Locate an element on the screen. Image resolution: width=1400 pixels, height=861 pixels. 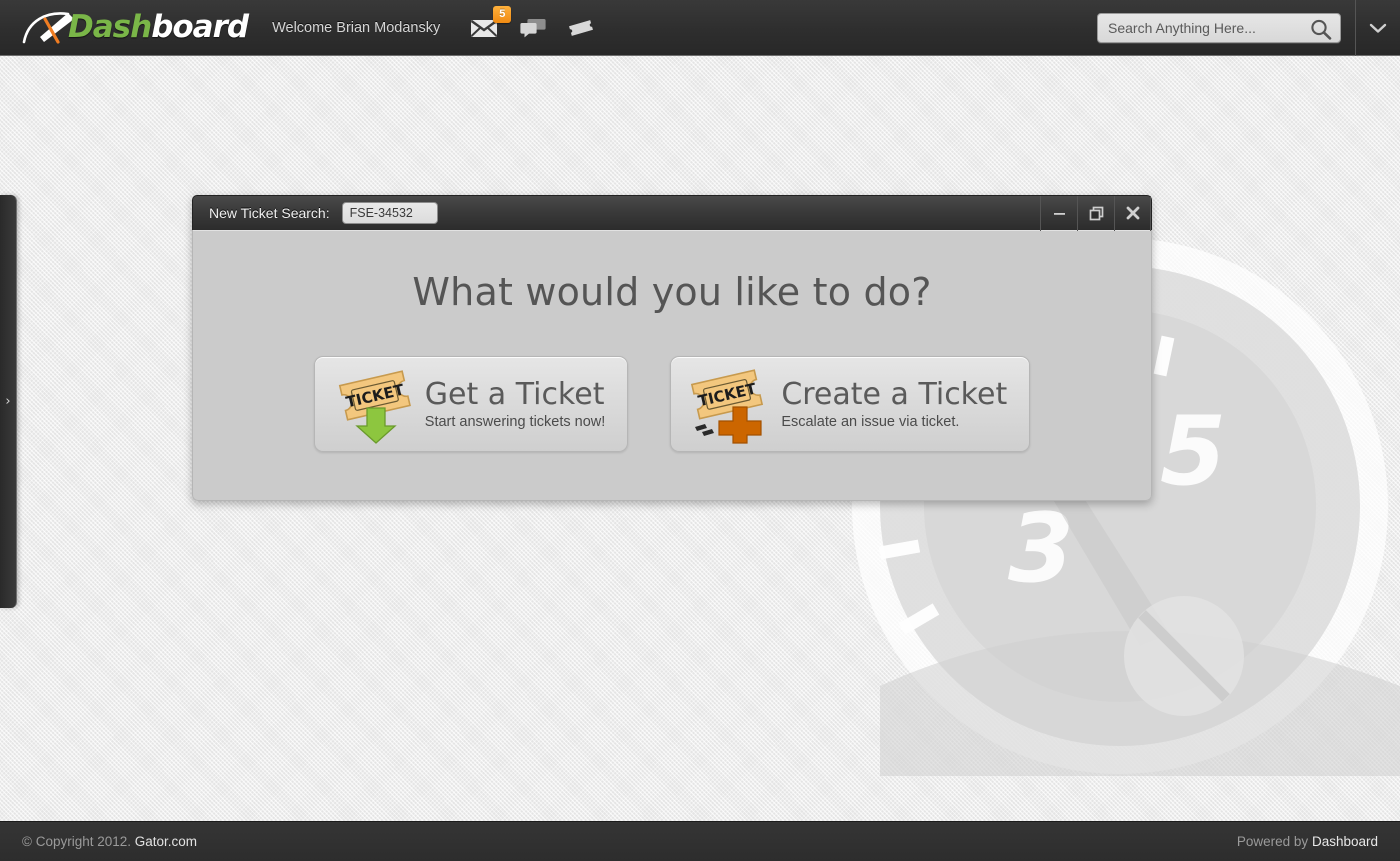
app-logo: Dashboard is located at coordinates (134, 28).